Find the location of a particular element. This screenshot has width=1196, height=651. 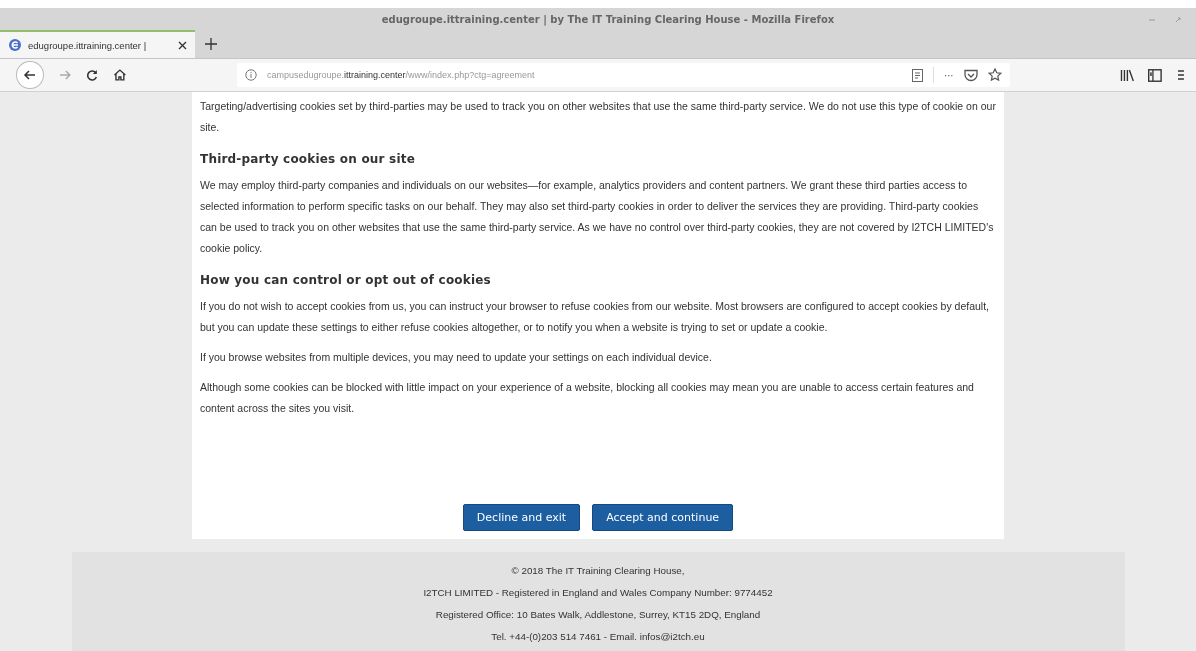

reader-view-icon is located at coordinates (917, 75).